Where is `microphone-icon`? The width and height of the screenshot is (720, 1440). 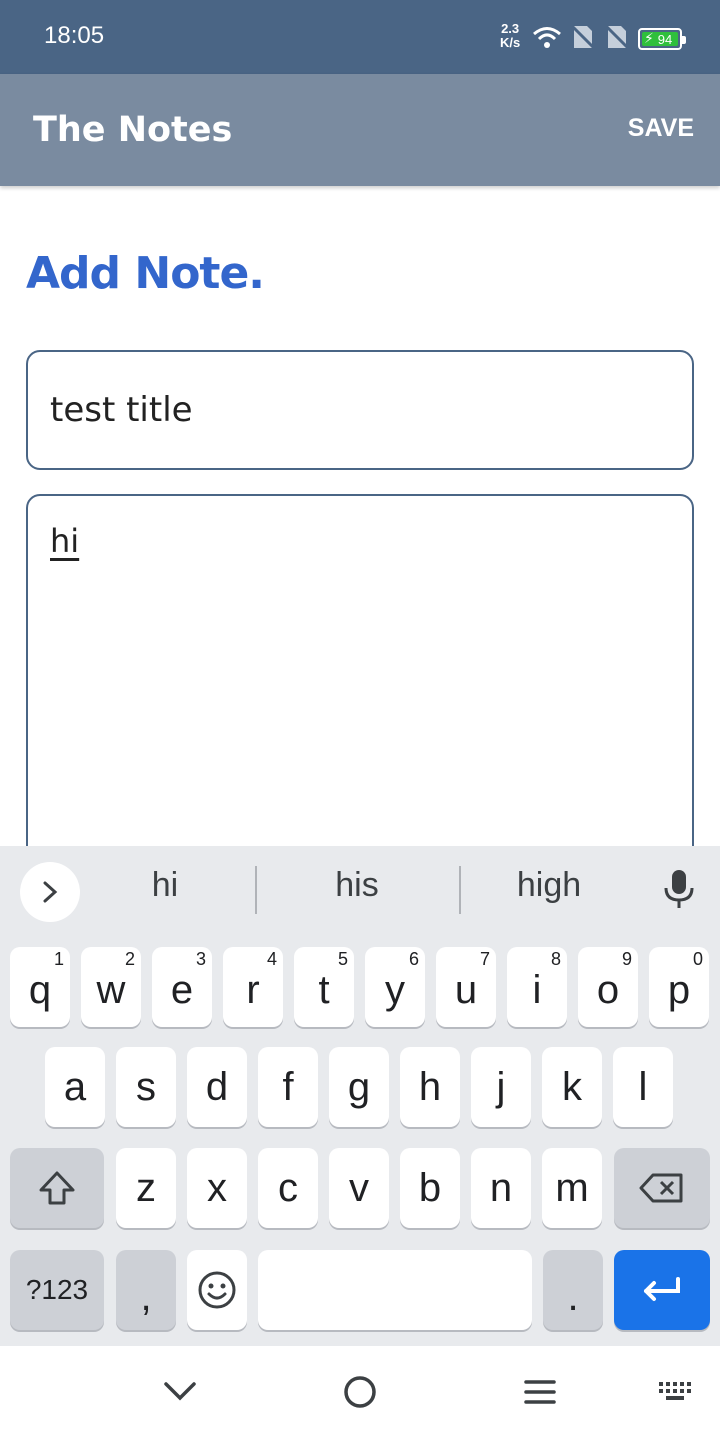
microphone-icon is located at coordinates (679, 892).